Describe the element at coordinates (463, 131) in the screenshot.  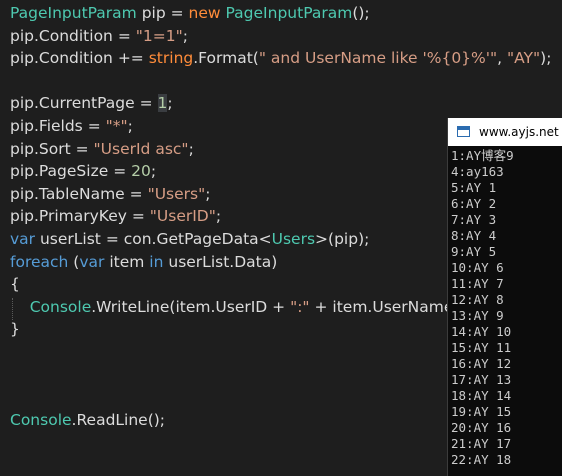
I see `console-app-icon` at that location.